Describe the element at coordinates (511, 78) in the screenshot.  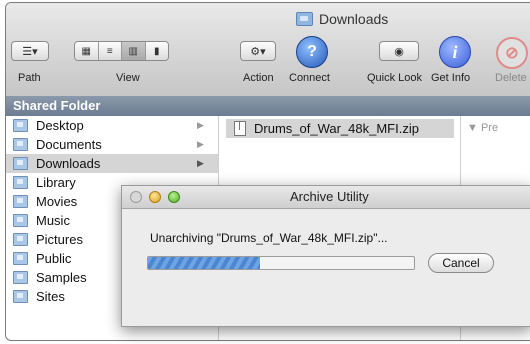
I see `delete-label: Delete` at that location.